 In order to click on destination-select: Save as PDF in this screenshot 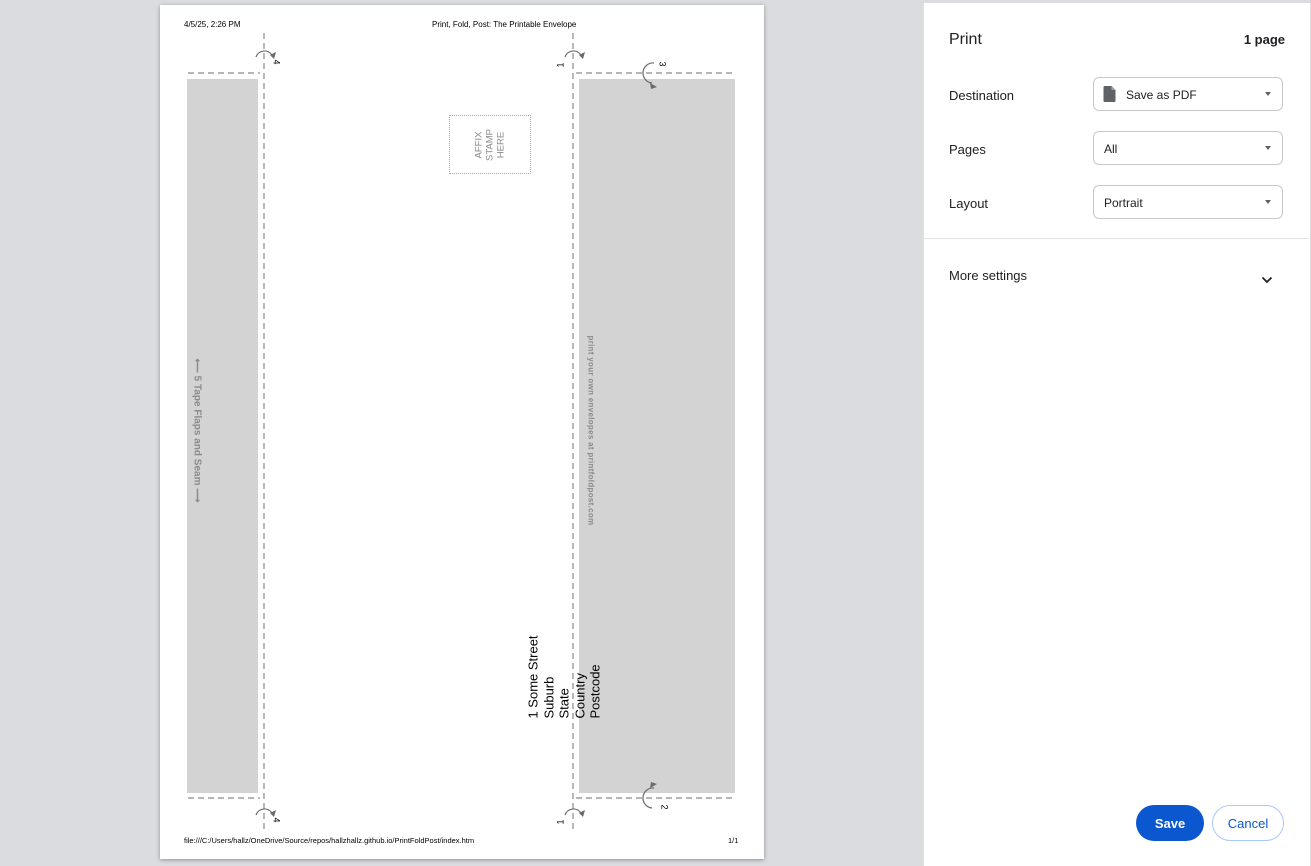, I will do `click(1188, 94)`.